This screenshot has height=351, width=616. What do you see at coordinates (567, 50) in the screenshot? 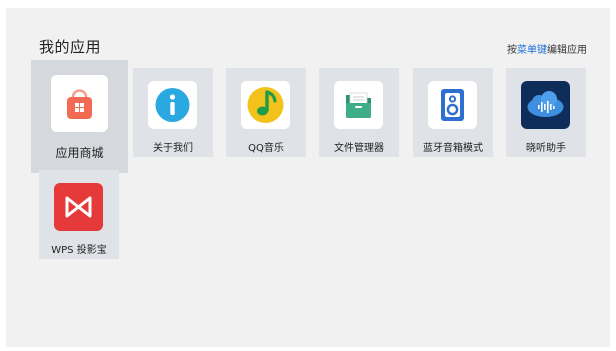
I see `hint-suffix: 编辑应用` at bounding box center [567, 50].